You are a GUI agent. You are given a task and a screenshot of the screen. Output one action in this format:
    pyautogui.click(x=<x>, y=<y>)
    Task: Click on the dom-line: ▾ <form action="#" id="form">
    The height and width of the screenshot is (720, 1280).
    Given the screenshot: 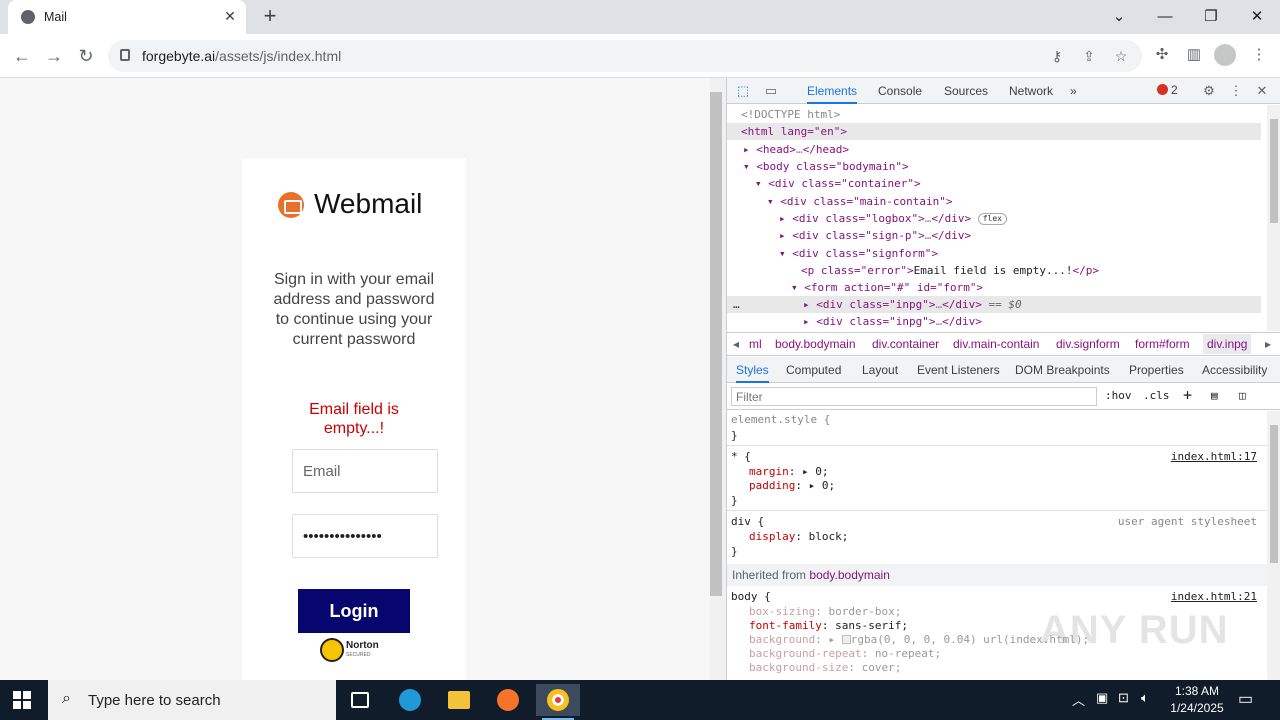 What is the action you would take?
    pyautogui.click(x=887, y=287)
    